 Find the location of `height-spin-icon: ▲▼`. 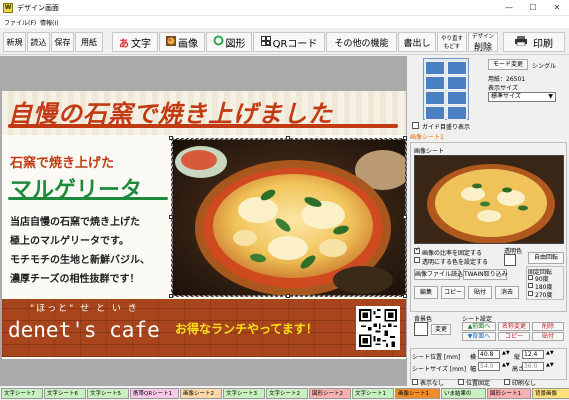

height-spin-icon: ▲▼ is located at coordinates (550, 365).